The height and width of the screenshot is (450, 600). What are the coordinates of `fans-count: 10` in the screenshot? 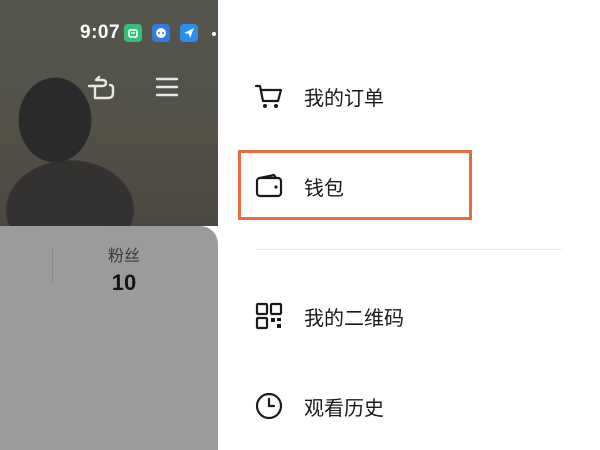 It's located at (124, 282).